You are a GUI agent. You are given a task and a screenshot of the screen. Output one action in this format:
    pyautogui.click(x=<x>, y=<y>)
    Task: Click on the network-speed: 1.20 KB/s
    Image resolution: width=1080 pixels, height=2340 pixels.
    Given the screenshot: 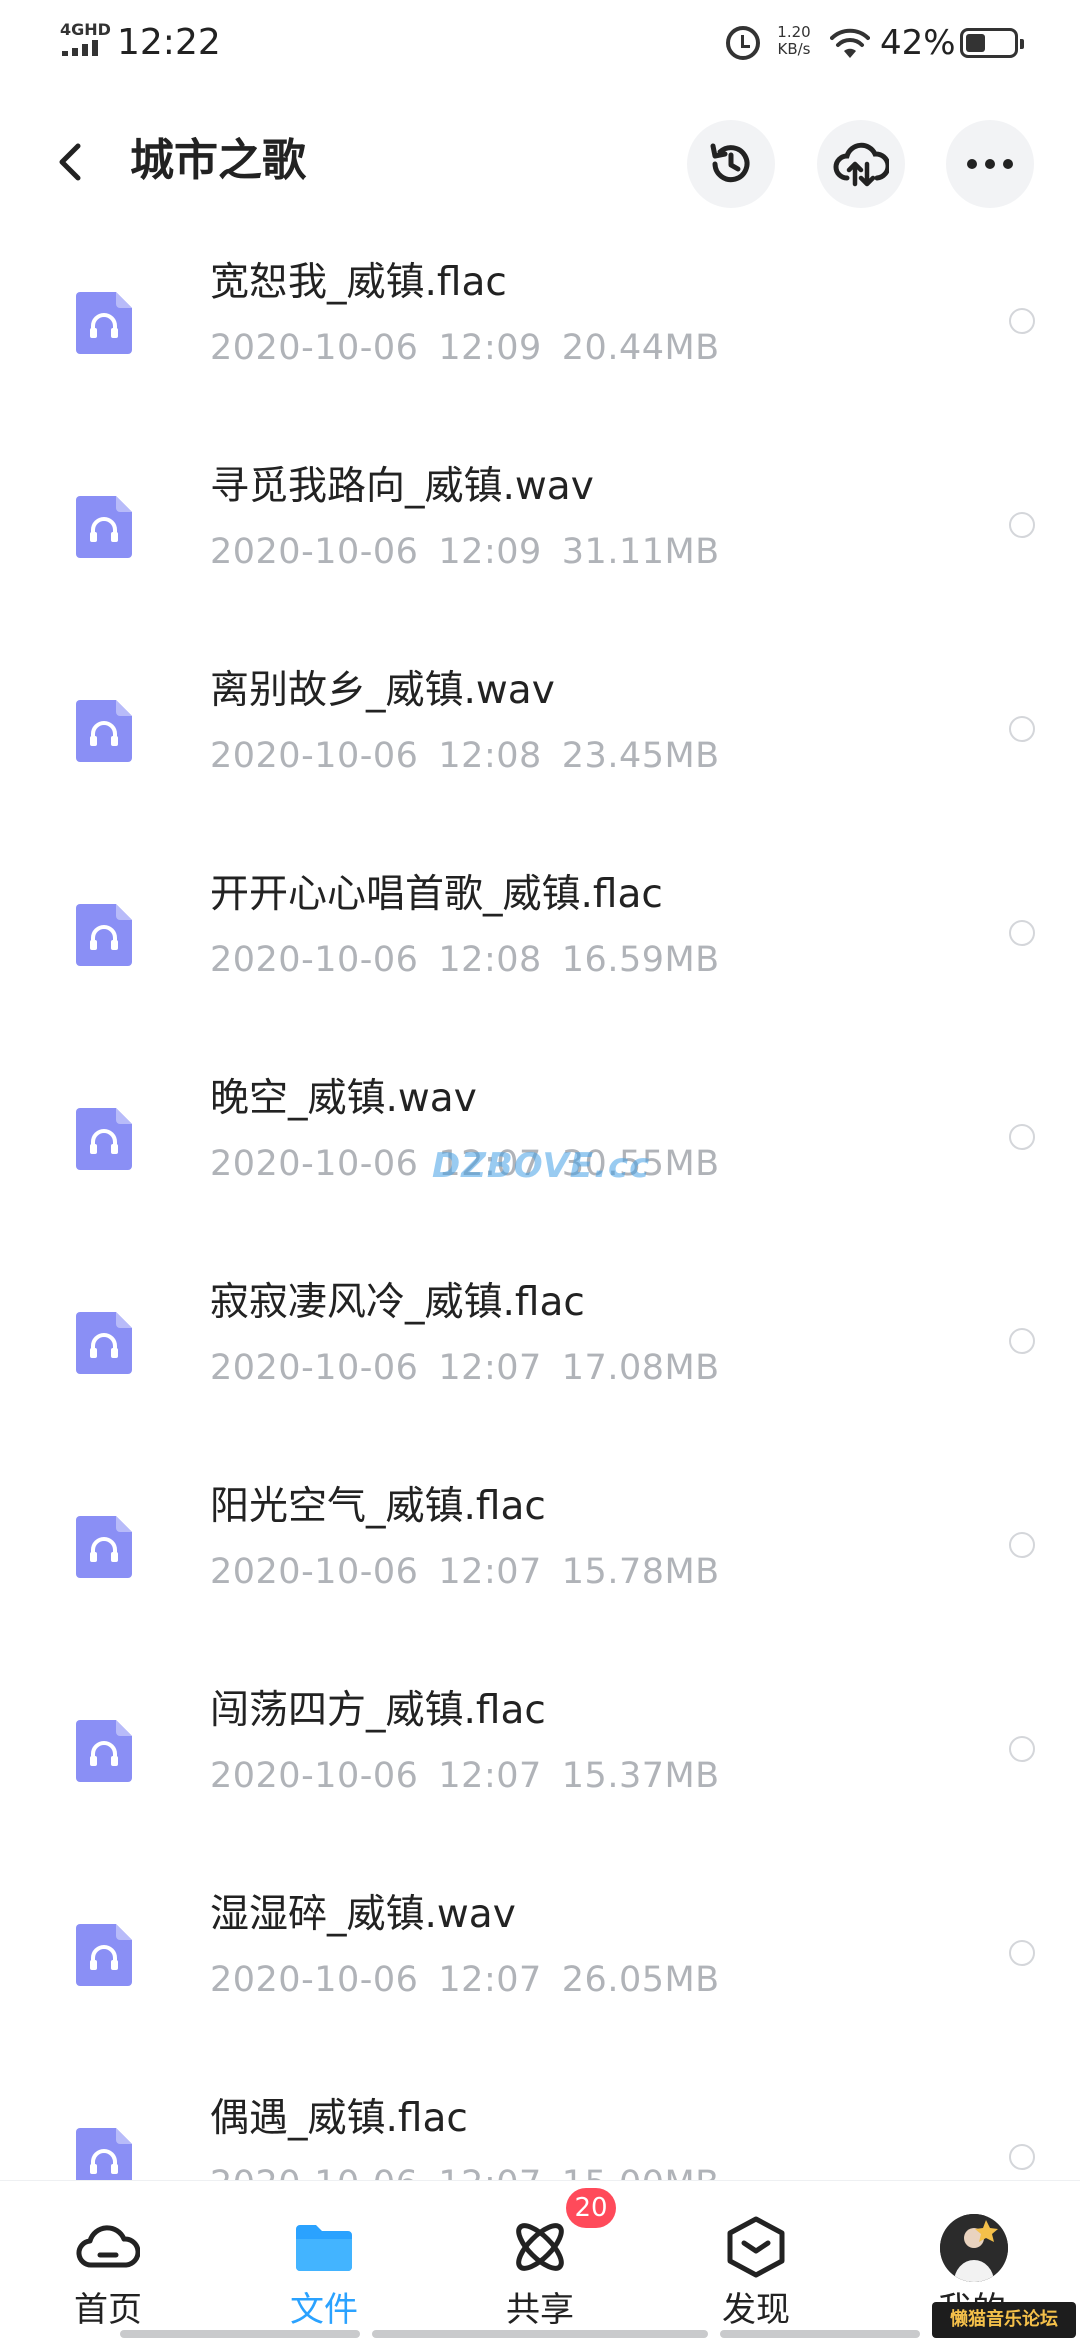 What is the action you would take?
    pyautogui.click(x=794, y=41)
    